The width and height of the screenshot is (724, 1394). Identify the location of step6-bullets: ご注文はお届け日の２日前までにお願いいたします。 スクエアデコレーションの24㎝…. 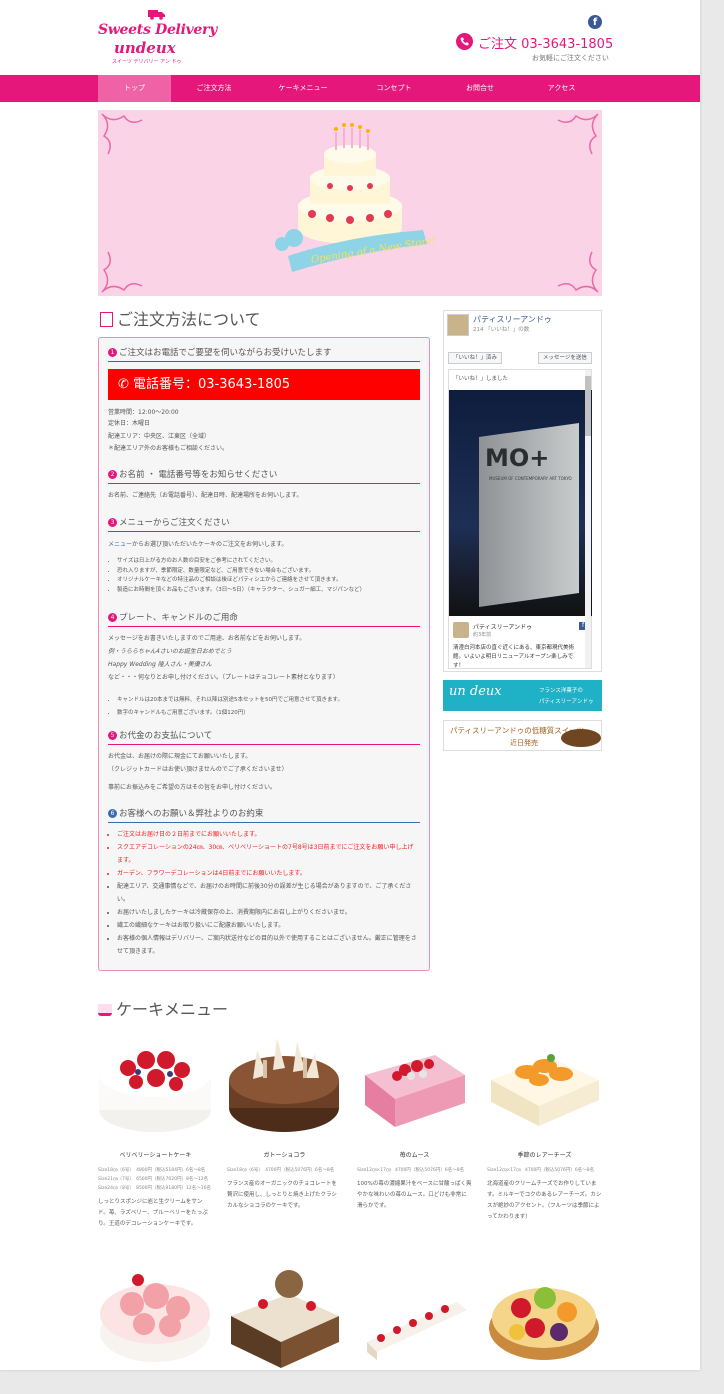
(267, 893).